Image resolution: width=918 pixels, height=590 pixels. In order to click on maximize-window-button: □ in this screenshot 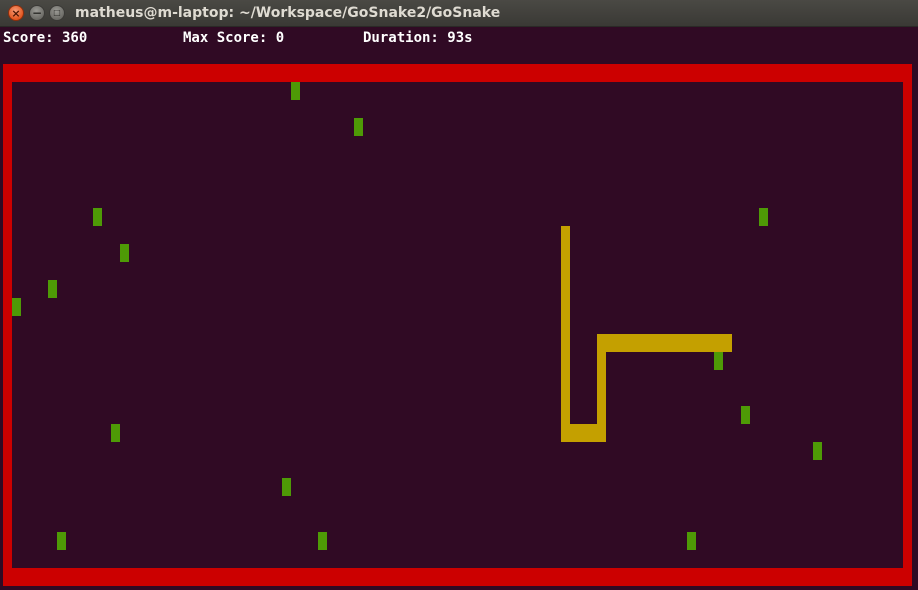, I will do `click(57, 13)`.